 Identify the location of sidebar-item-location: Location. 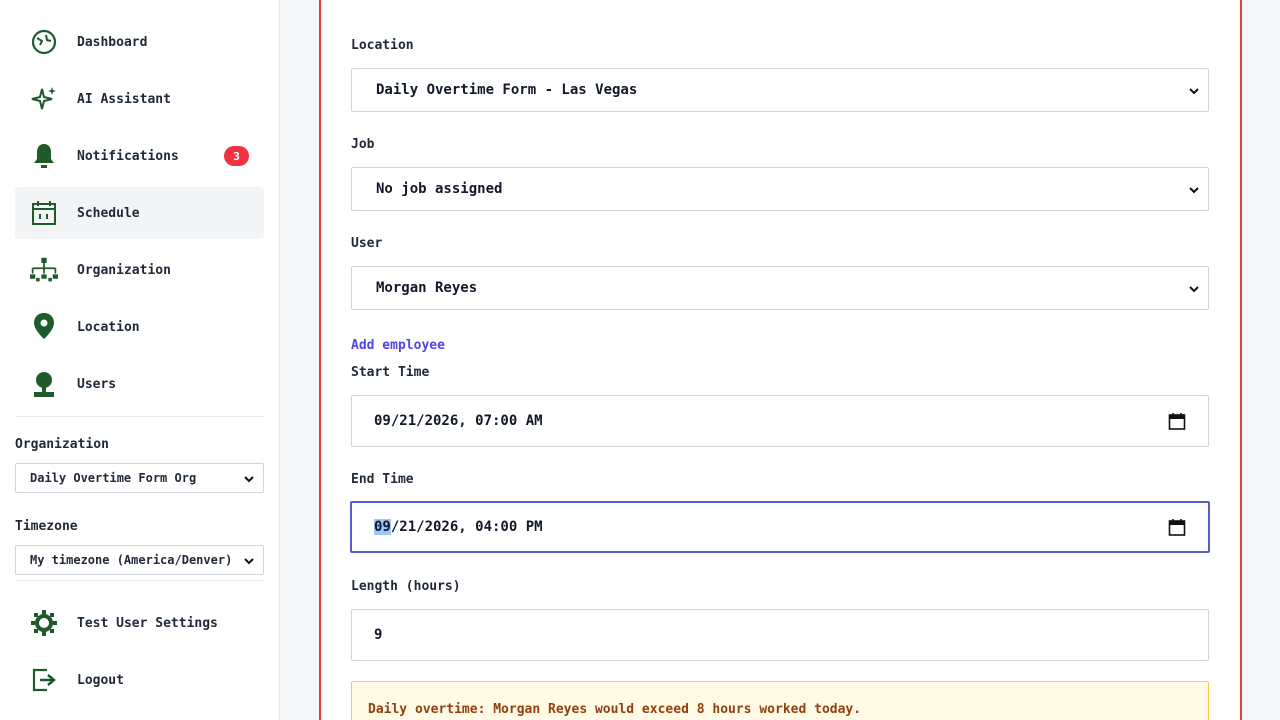
(139, 327).